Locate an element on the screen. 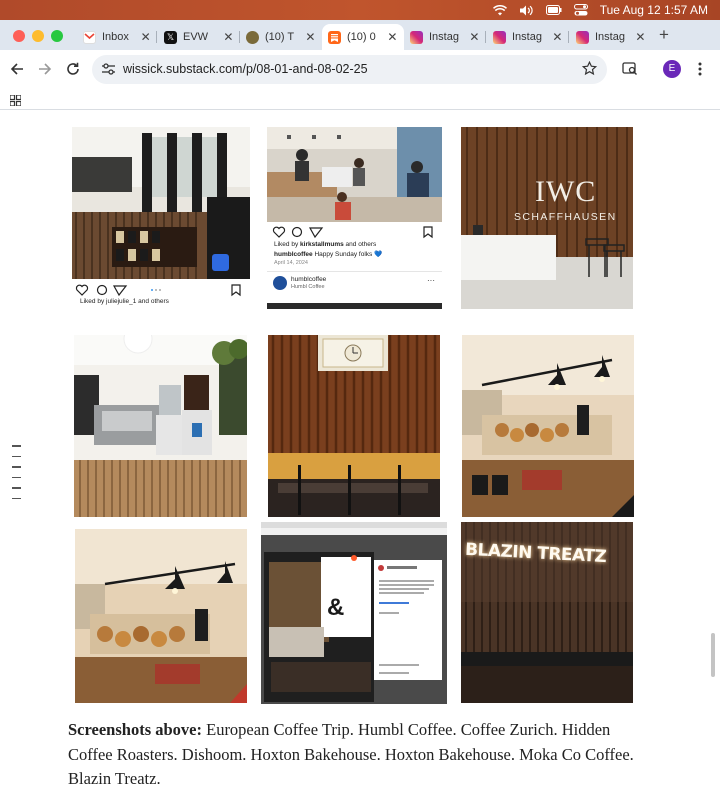 Image resolution: width=720 pixels, height=787 pixels. profile-avatar: E is located at coordinates (672, 69).